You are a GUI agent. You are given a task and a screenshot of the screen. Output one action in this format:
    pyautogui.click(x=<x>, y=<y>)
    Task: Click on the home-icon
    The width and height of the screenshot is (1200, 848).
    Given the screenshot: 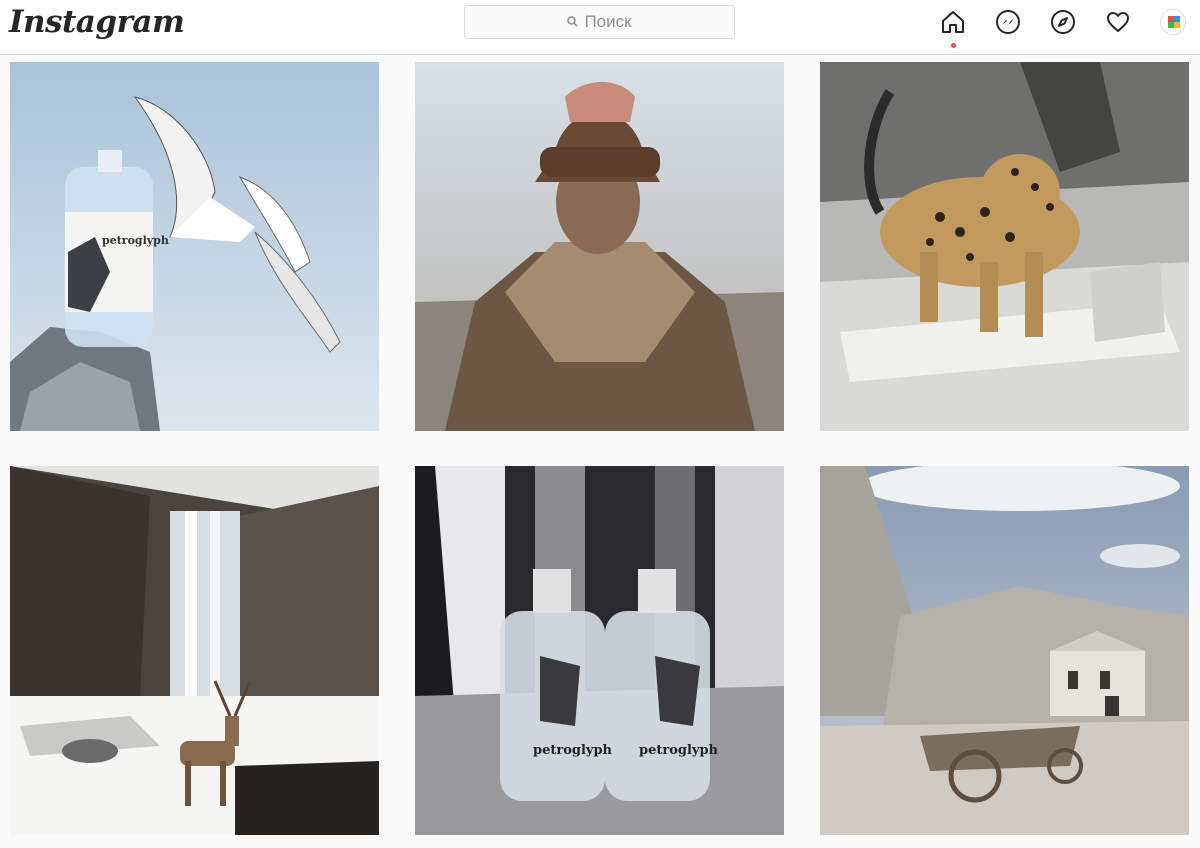 What is the action you would take?
    pyautogui.click(x=953, y=22)
    